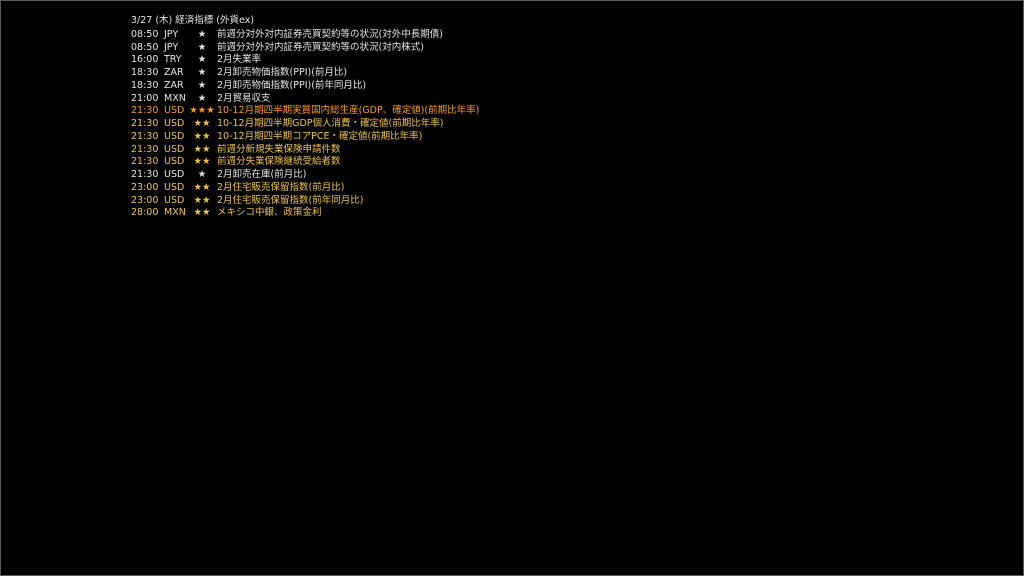 The width and height of the screenshot is (1024, 576). I want to click on event-row: 21:30 USD ★★ 10-12月期四半期GDP個人消費・確定値(前期比年率), so click(305, 124).